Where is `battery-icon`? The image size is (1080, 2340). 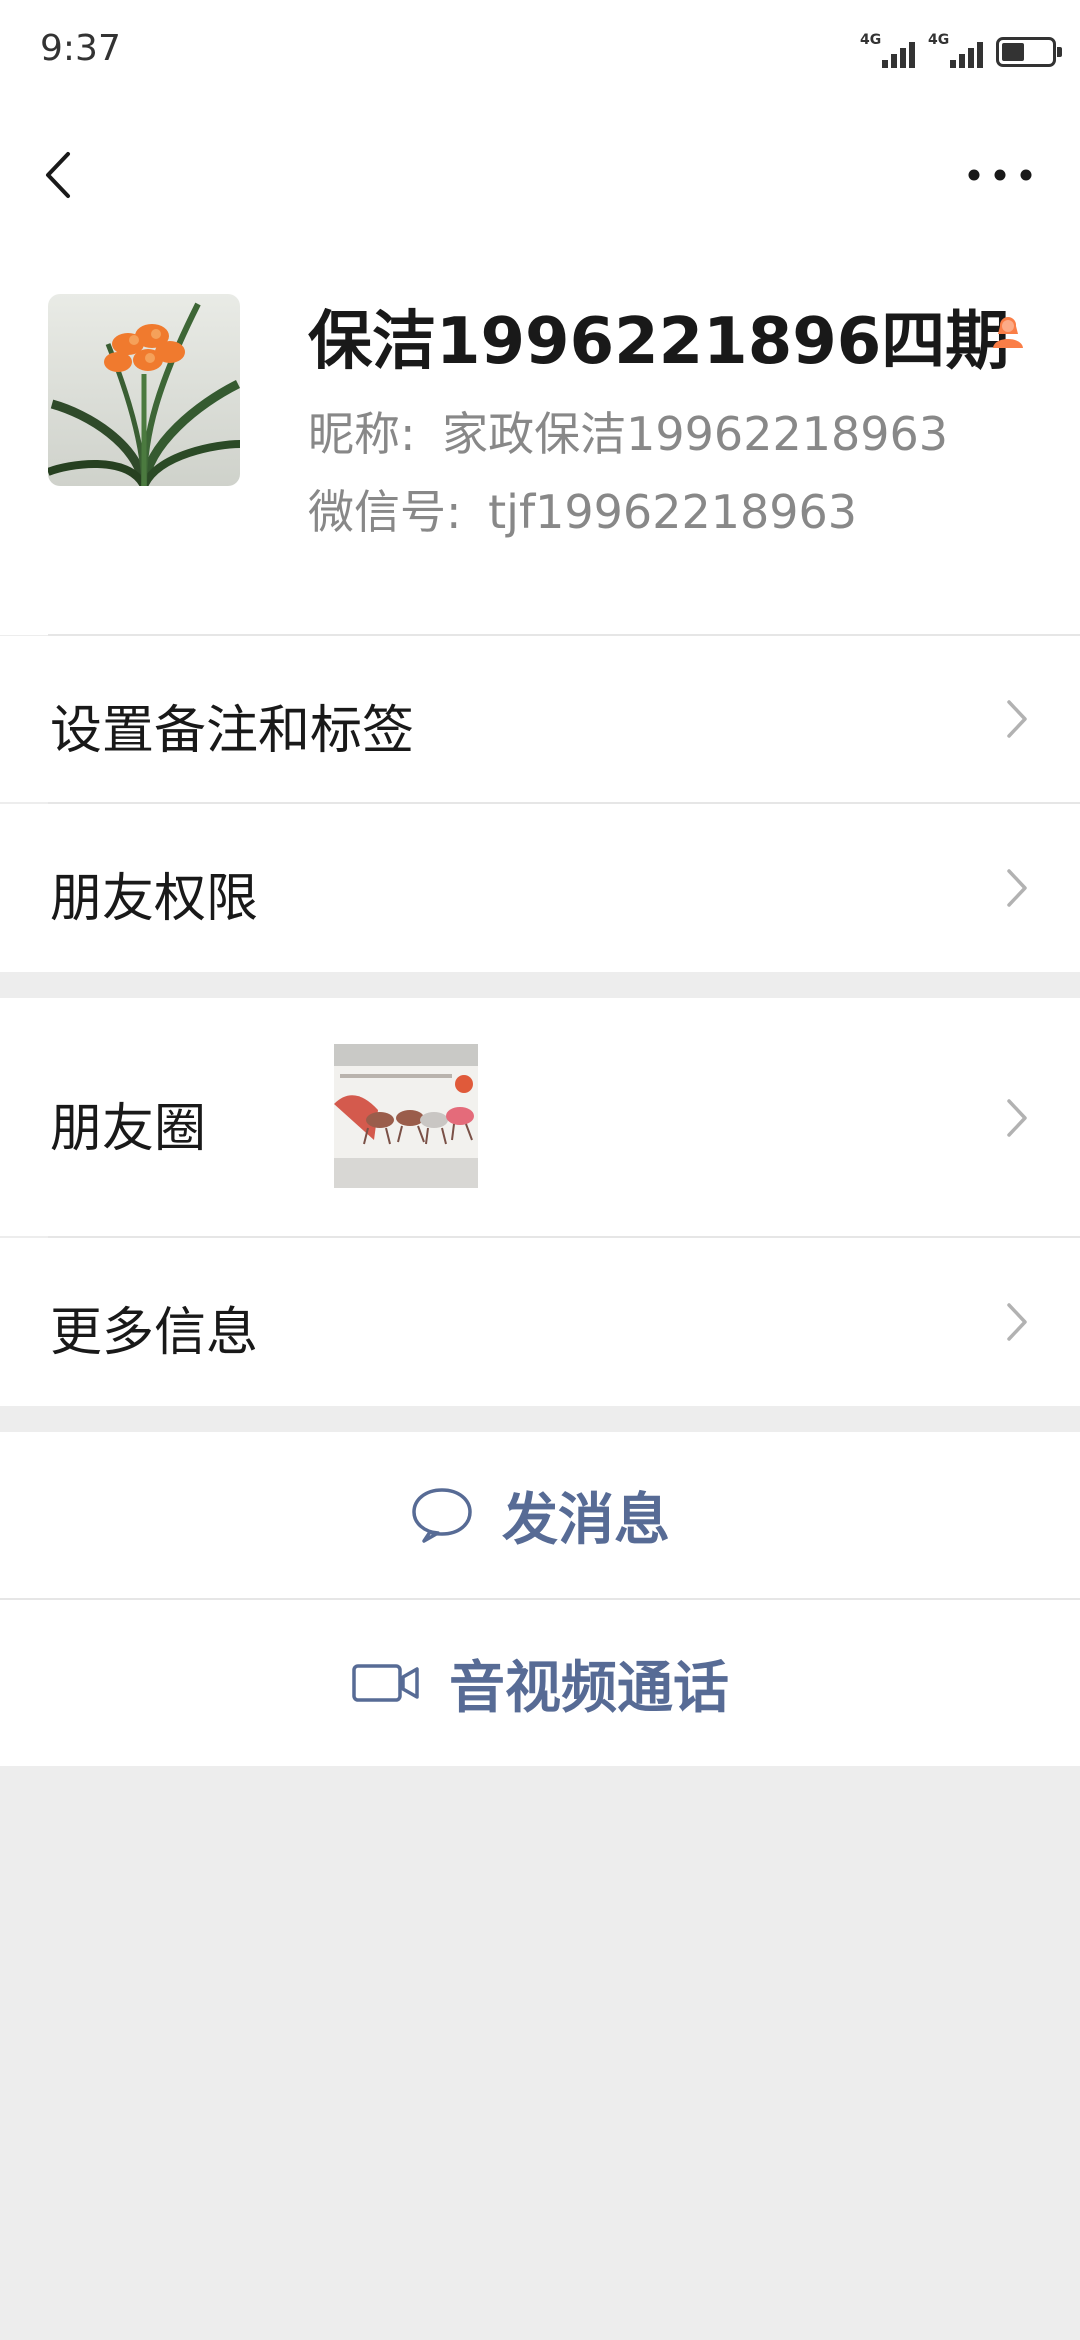 battery-icon is located at coordinates (1029, 52).